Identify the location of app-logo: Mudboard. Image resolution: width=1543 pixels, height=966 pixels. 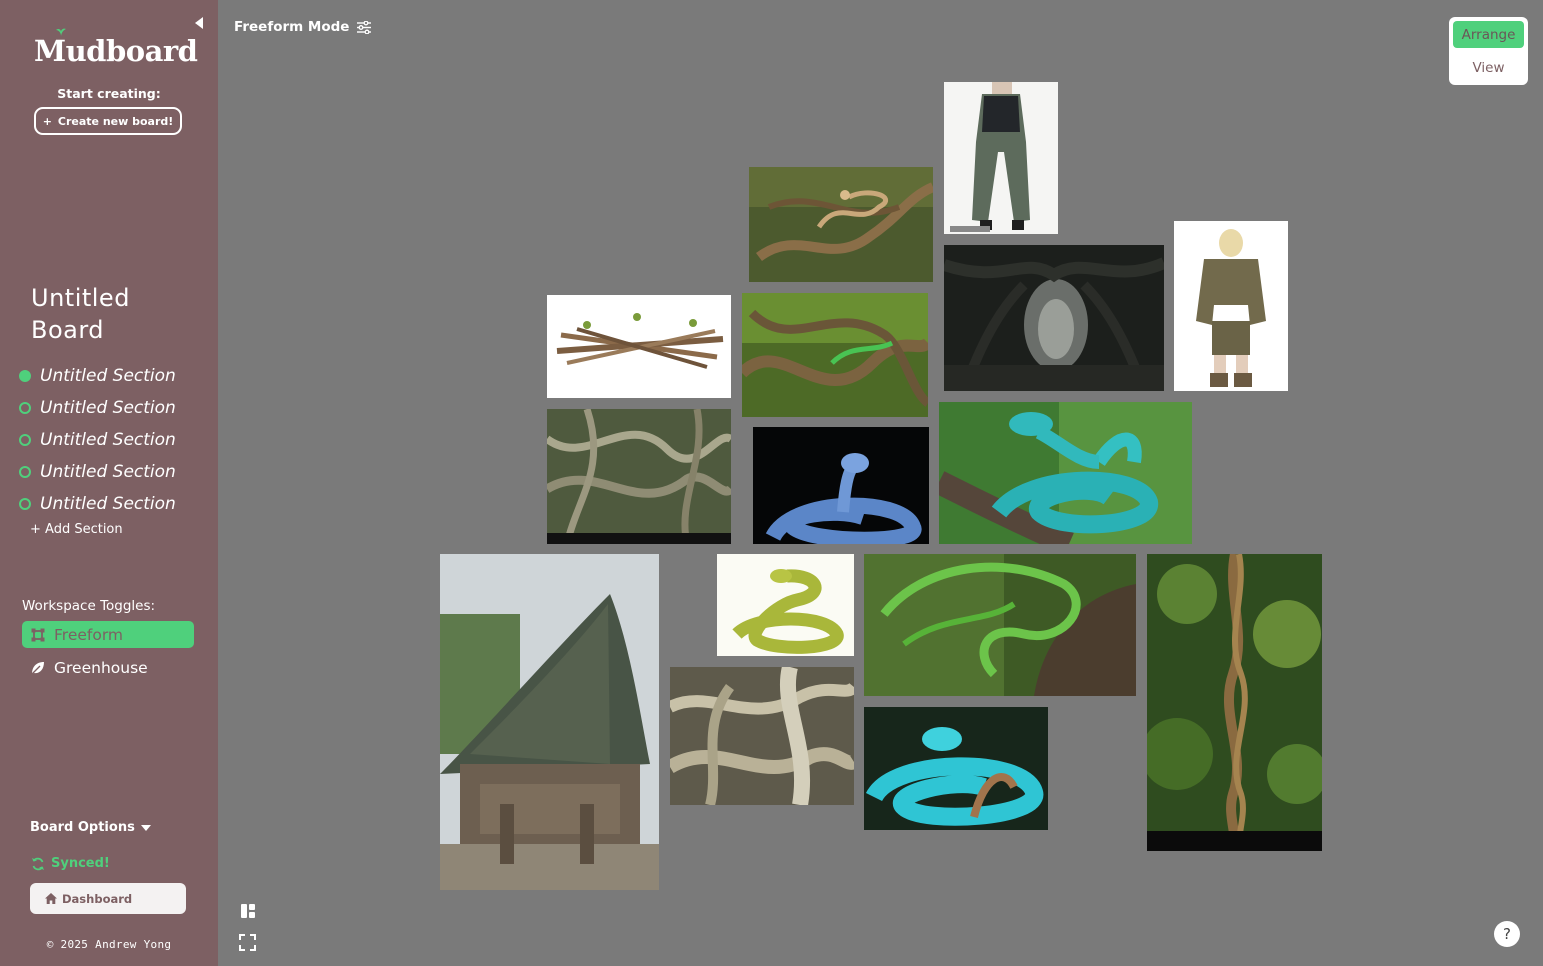
(116, 51).